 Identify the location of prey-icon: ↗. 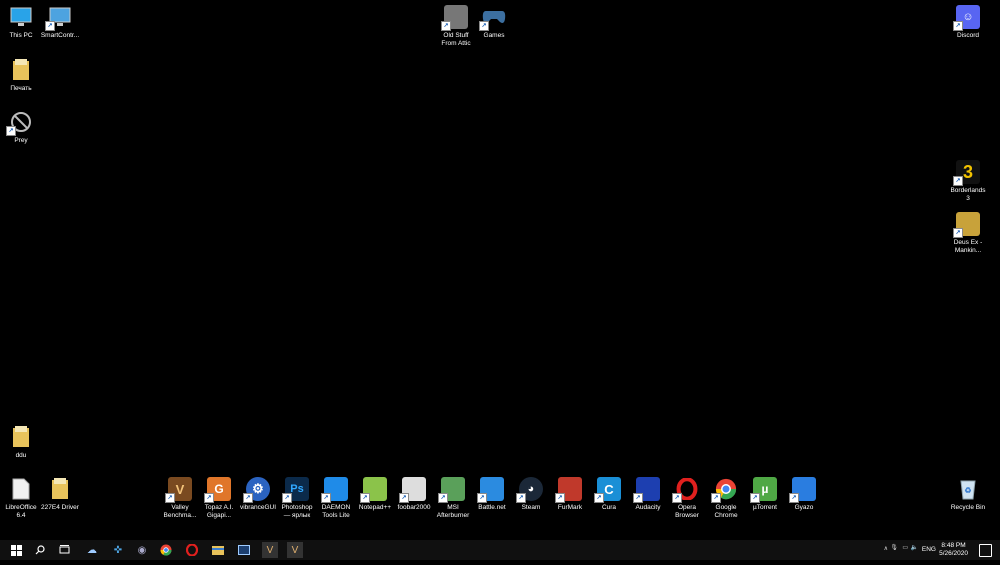
(19, 123).